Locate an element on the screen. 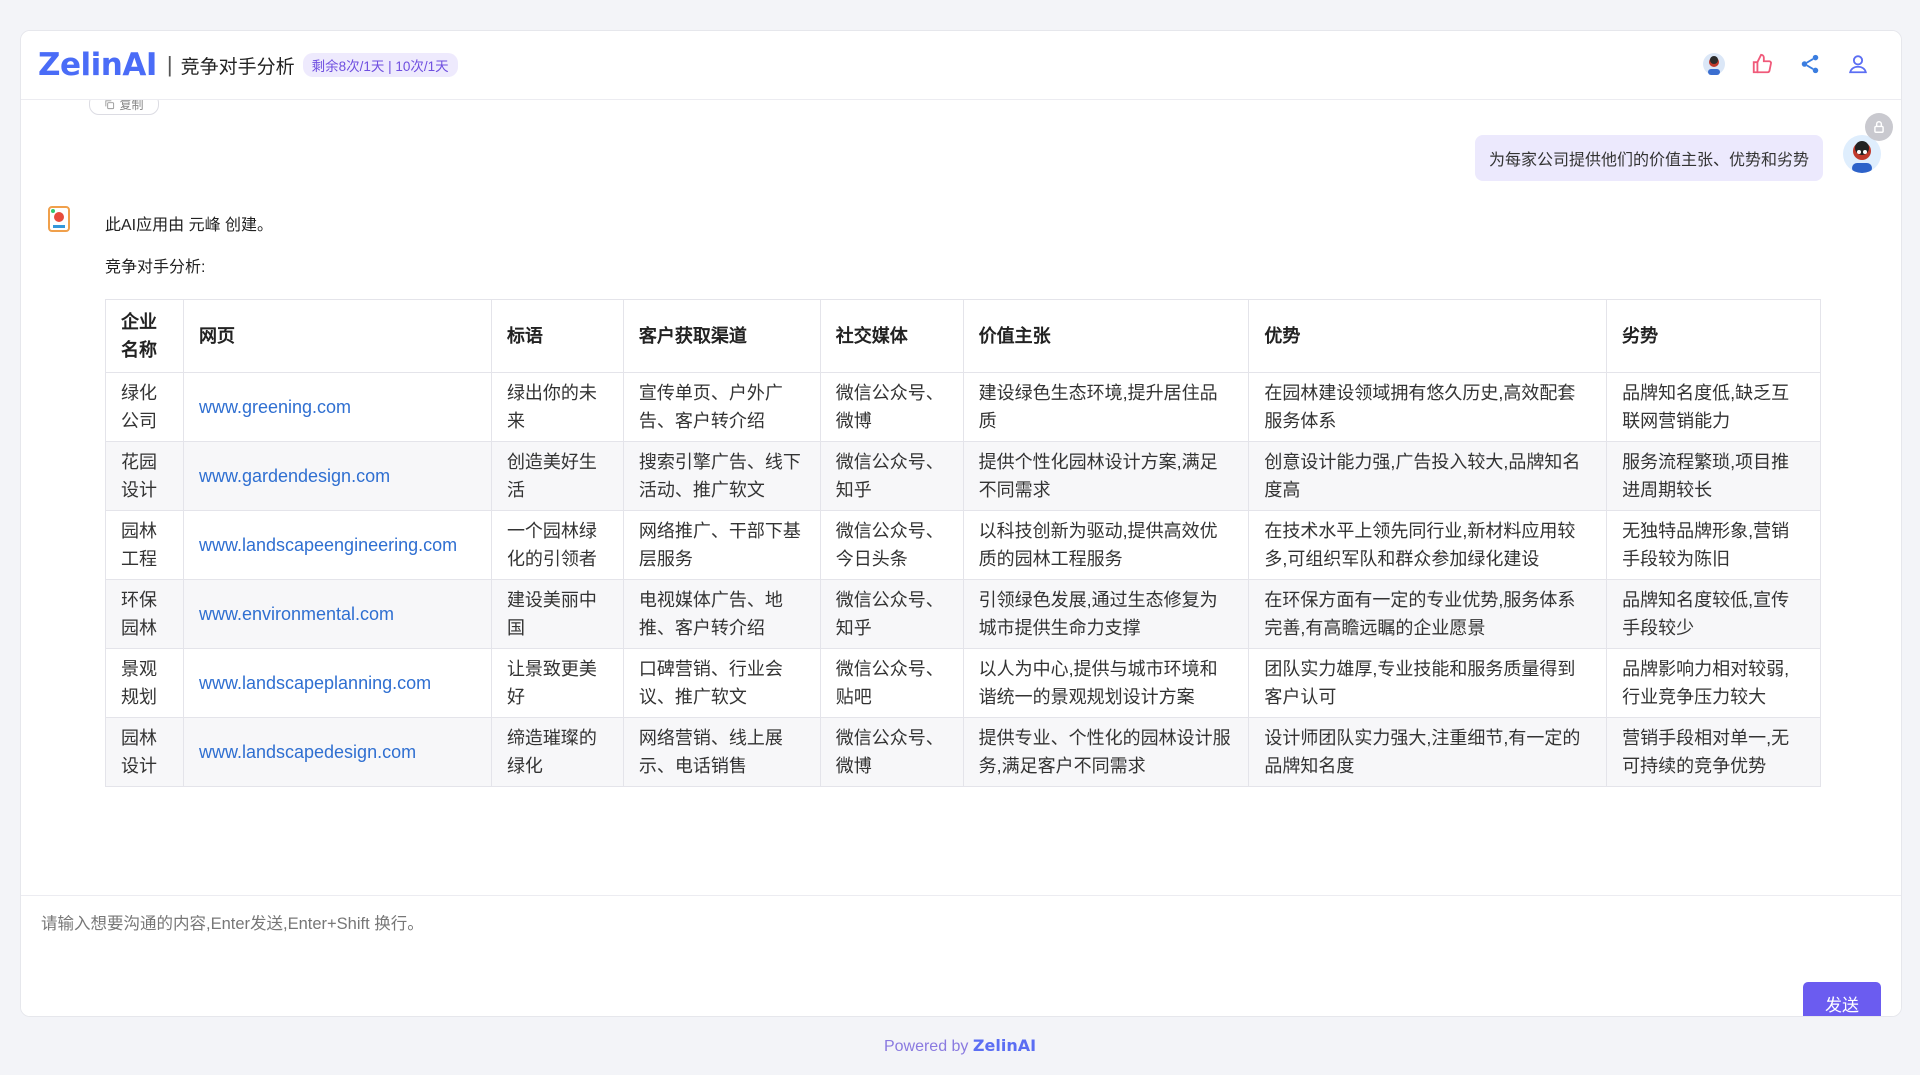  table-header-cell: 企业名称 is located at coordinates (144, 336).